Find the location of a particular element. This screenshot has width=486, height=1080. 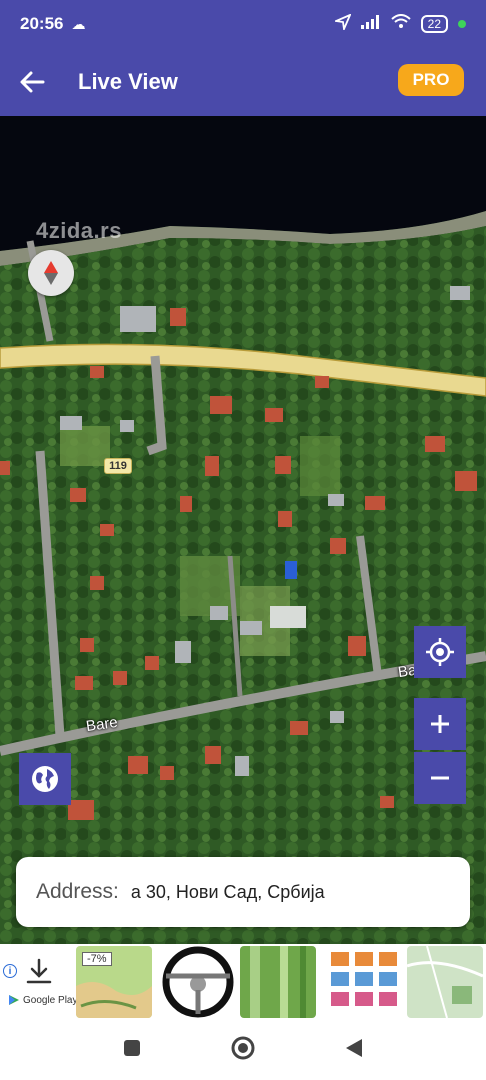

road-number-label: 119 is located at coordinates (118, 466).